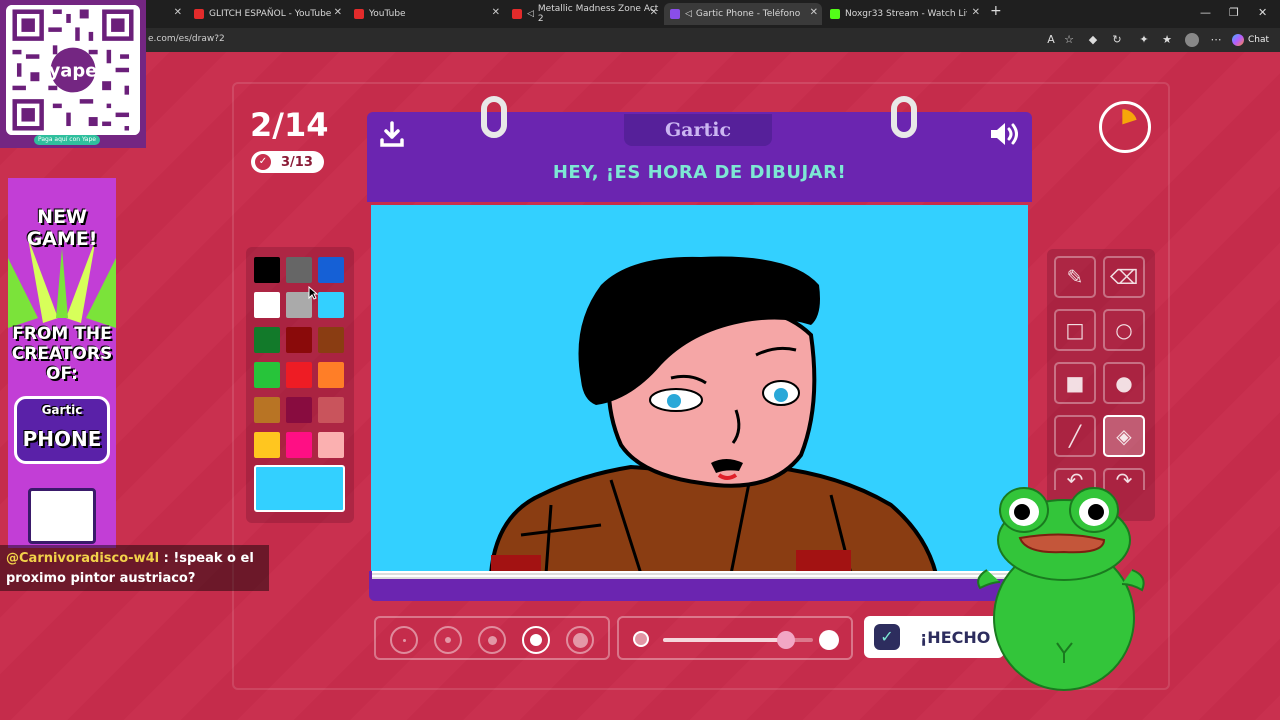 The image size is (1280, 720). I want to click on line-tool-button: ╱, so click(1075, 436).